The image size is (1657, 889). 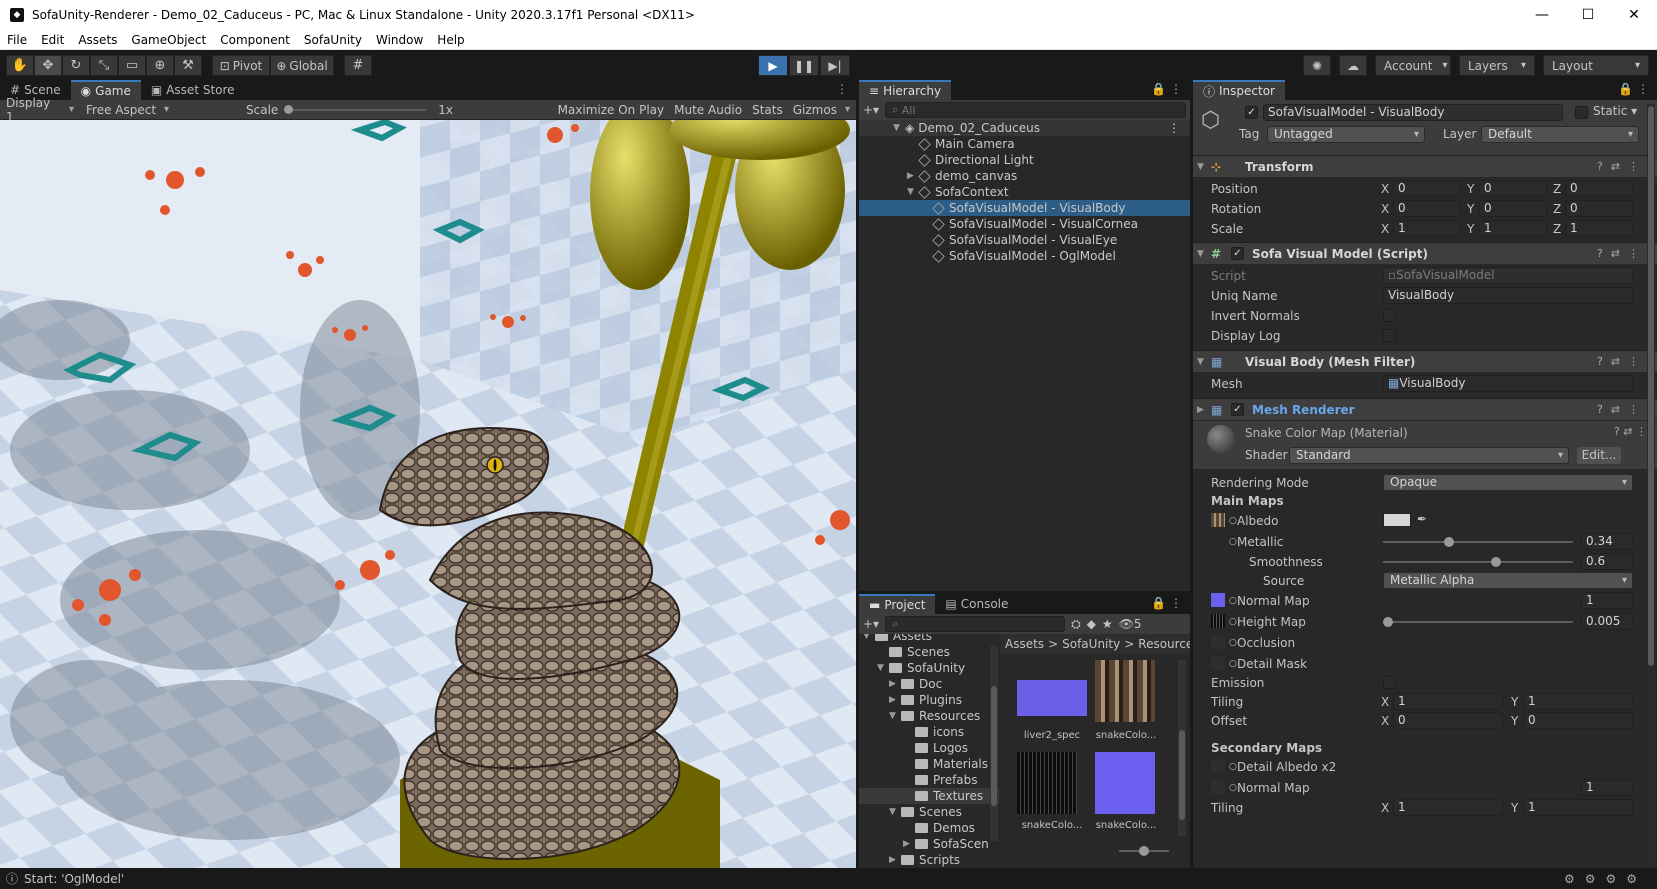 I want to click on hierarchy-item: ▼ SofaContext, so click(x=1024, y=192).